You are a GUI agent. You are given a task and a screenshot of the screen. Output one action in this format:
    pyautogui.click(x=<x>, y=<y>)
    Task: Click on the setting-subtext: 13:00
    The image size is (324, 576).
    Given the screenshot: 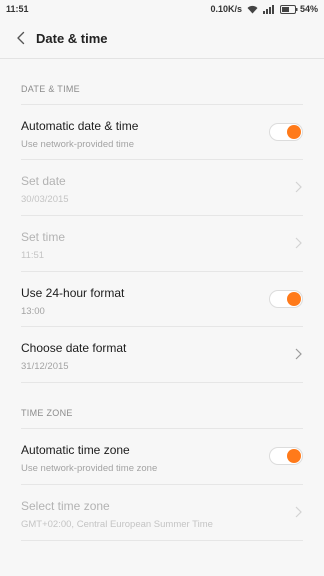 What is the action you would take?
    pyautogui.click(x=33, y=311)
    